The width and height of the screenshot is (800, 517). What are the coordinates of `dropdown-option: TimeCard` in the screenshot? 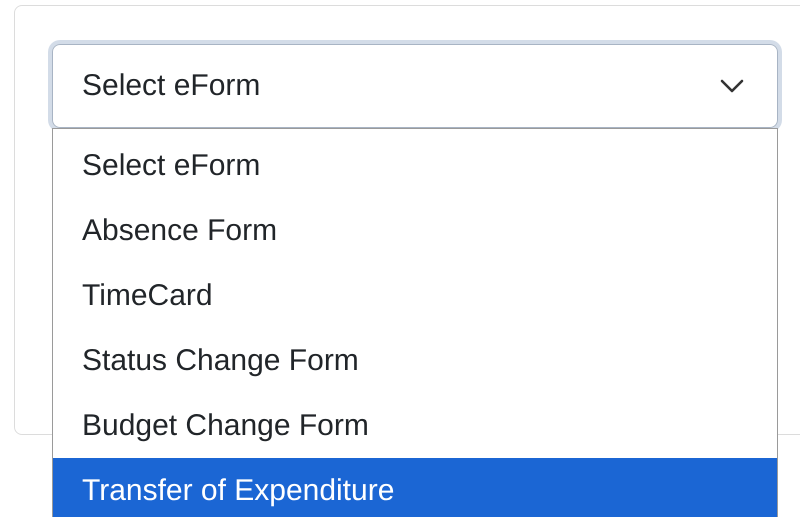 It's located at (415, 295).